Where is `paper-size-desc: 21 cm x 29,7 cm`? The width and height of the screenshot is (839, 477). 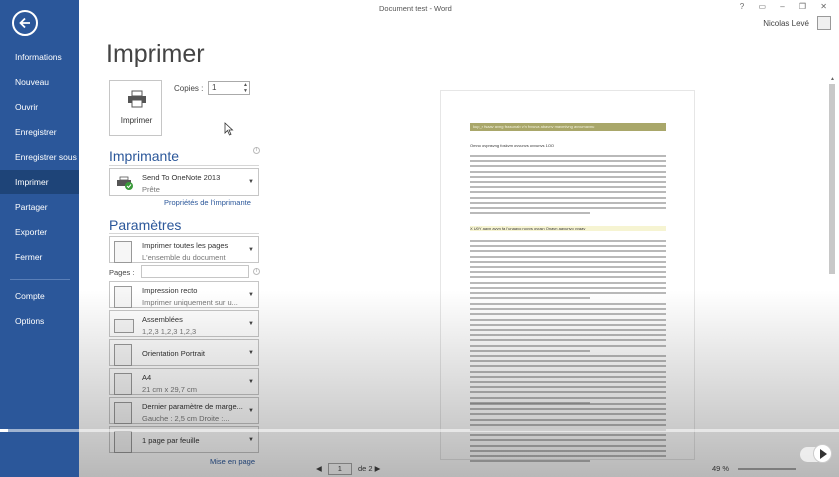
paper-size-desc: 21 cm x 29,7 cm is located at coordinates (170, 389).